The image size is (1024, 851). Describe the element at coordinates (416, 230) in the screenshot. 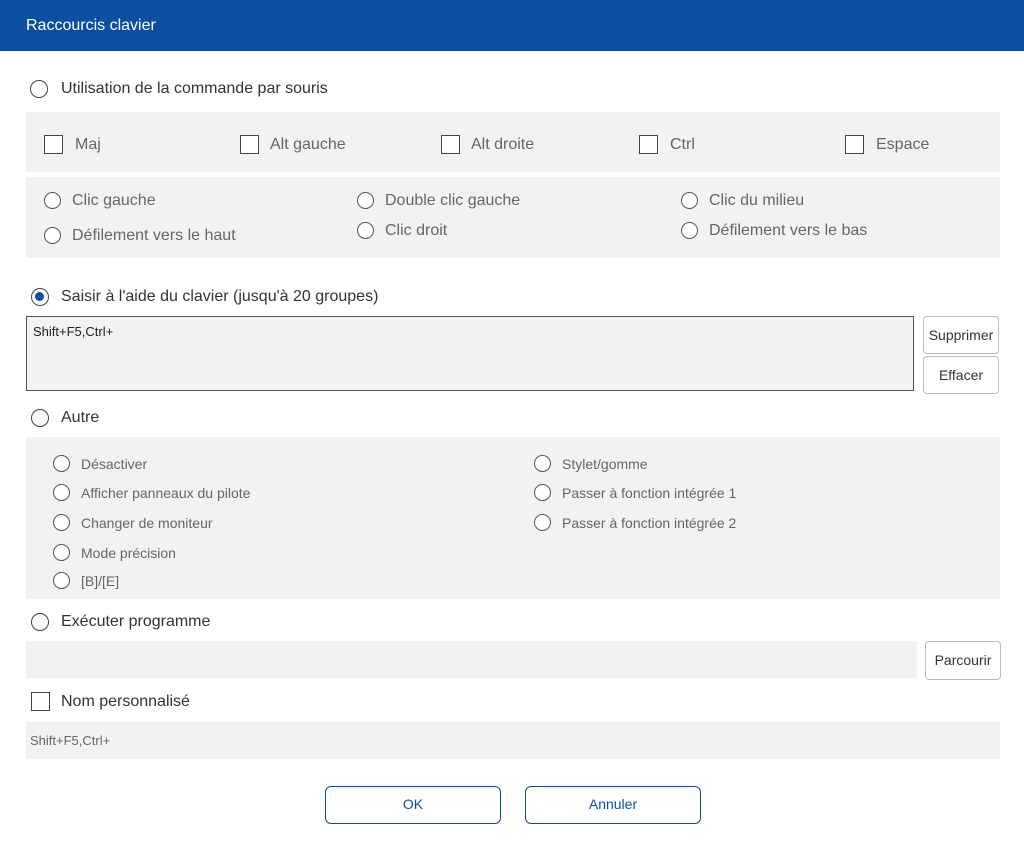

I see `action-right-click-label: Clic droit` at that location.